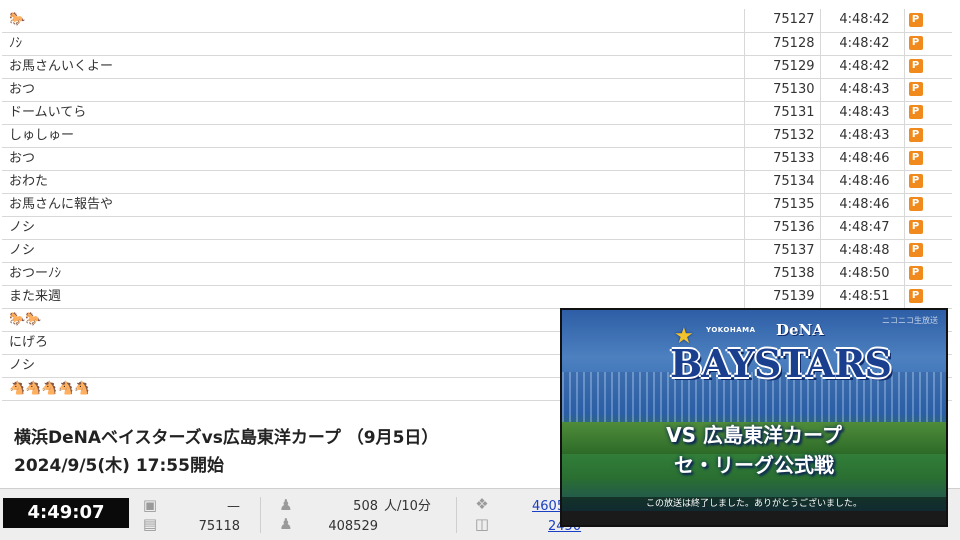  I want to click on broadcast-title: 横浜DeNAベイスターズvs広島東洋カープ （9月5日）, so click(226, 438).